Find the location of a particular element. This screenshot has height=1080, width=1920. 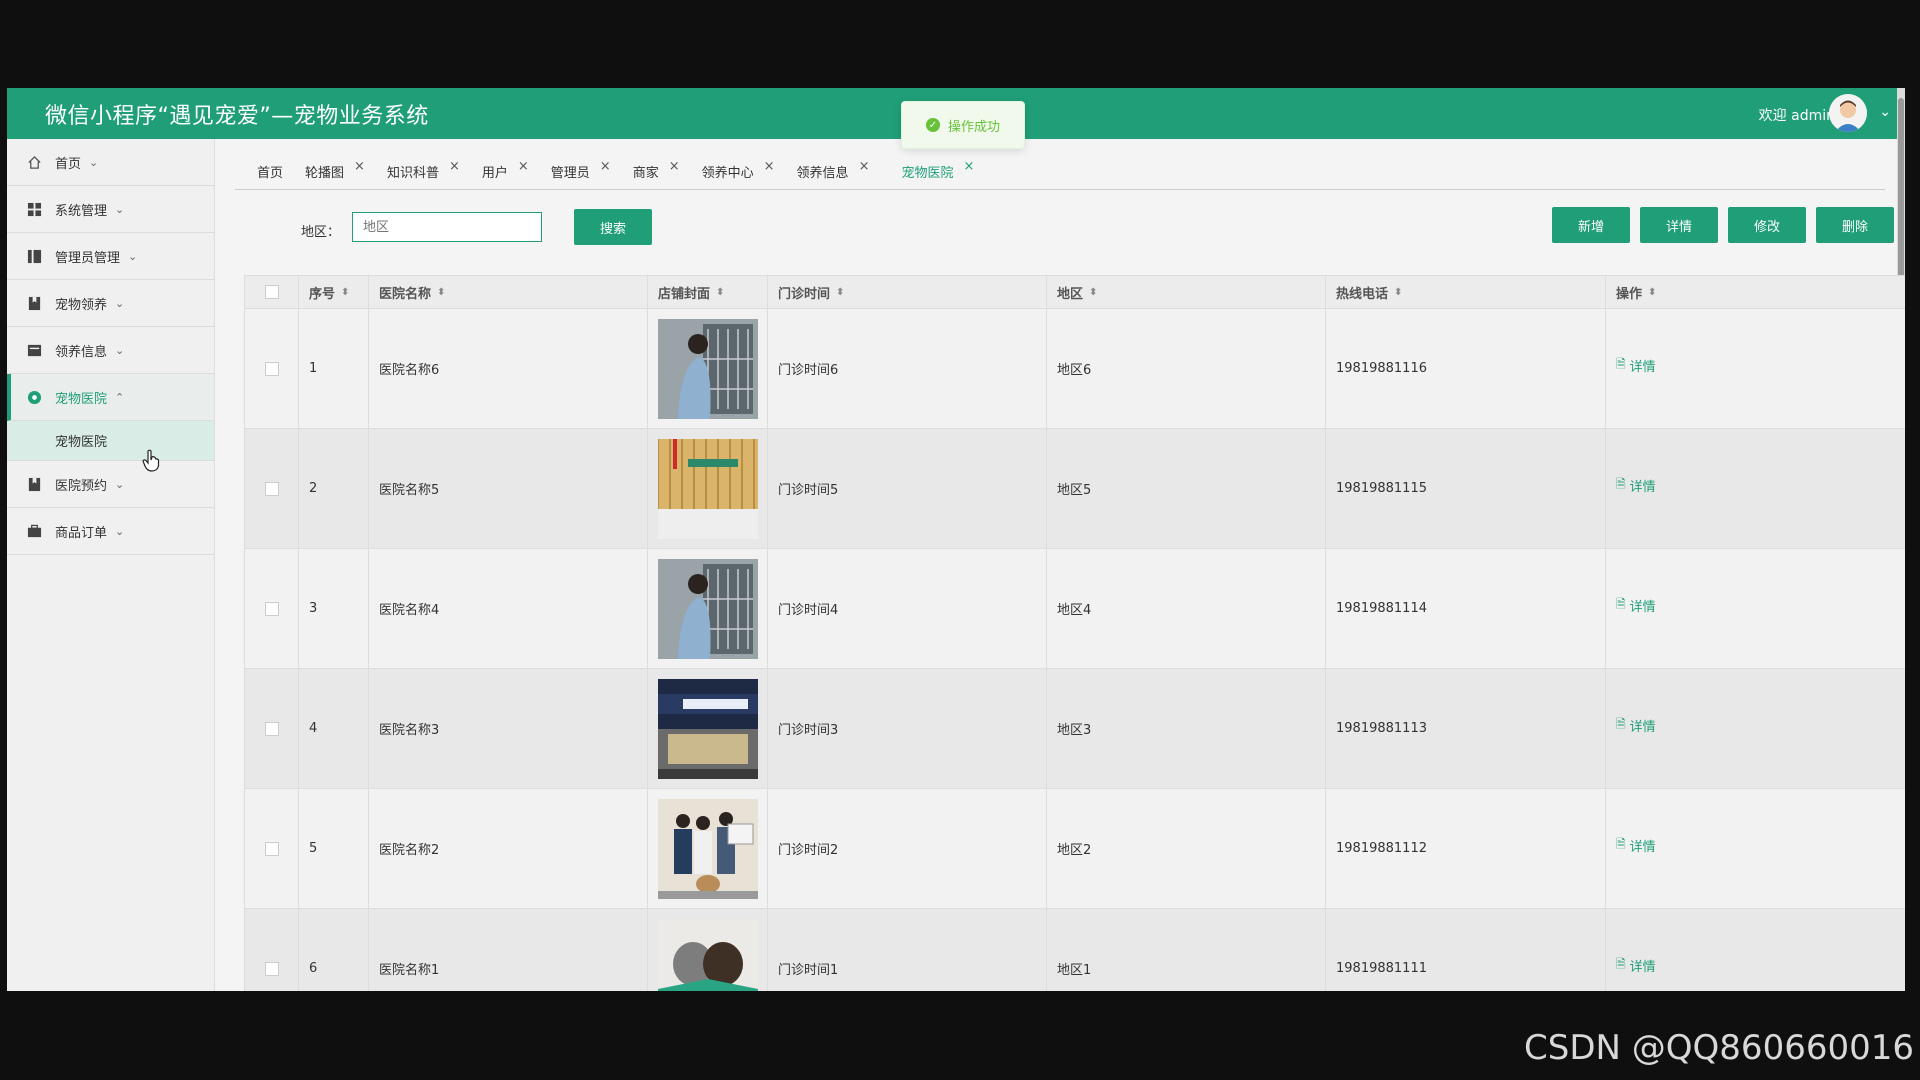

search-button: 搜索 is located at coordinates (613, 227).